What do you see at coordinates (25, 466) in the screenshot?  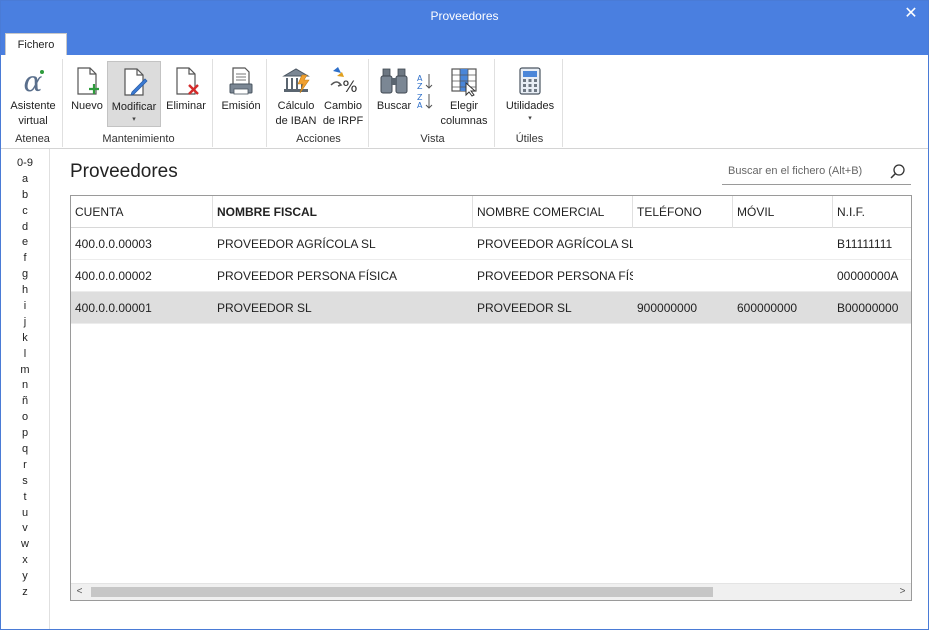 I see `alphabet-letter: r` at bounding box center [25, 466].